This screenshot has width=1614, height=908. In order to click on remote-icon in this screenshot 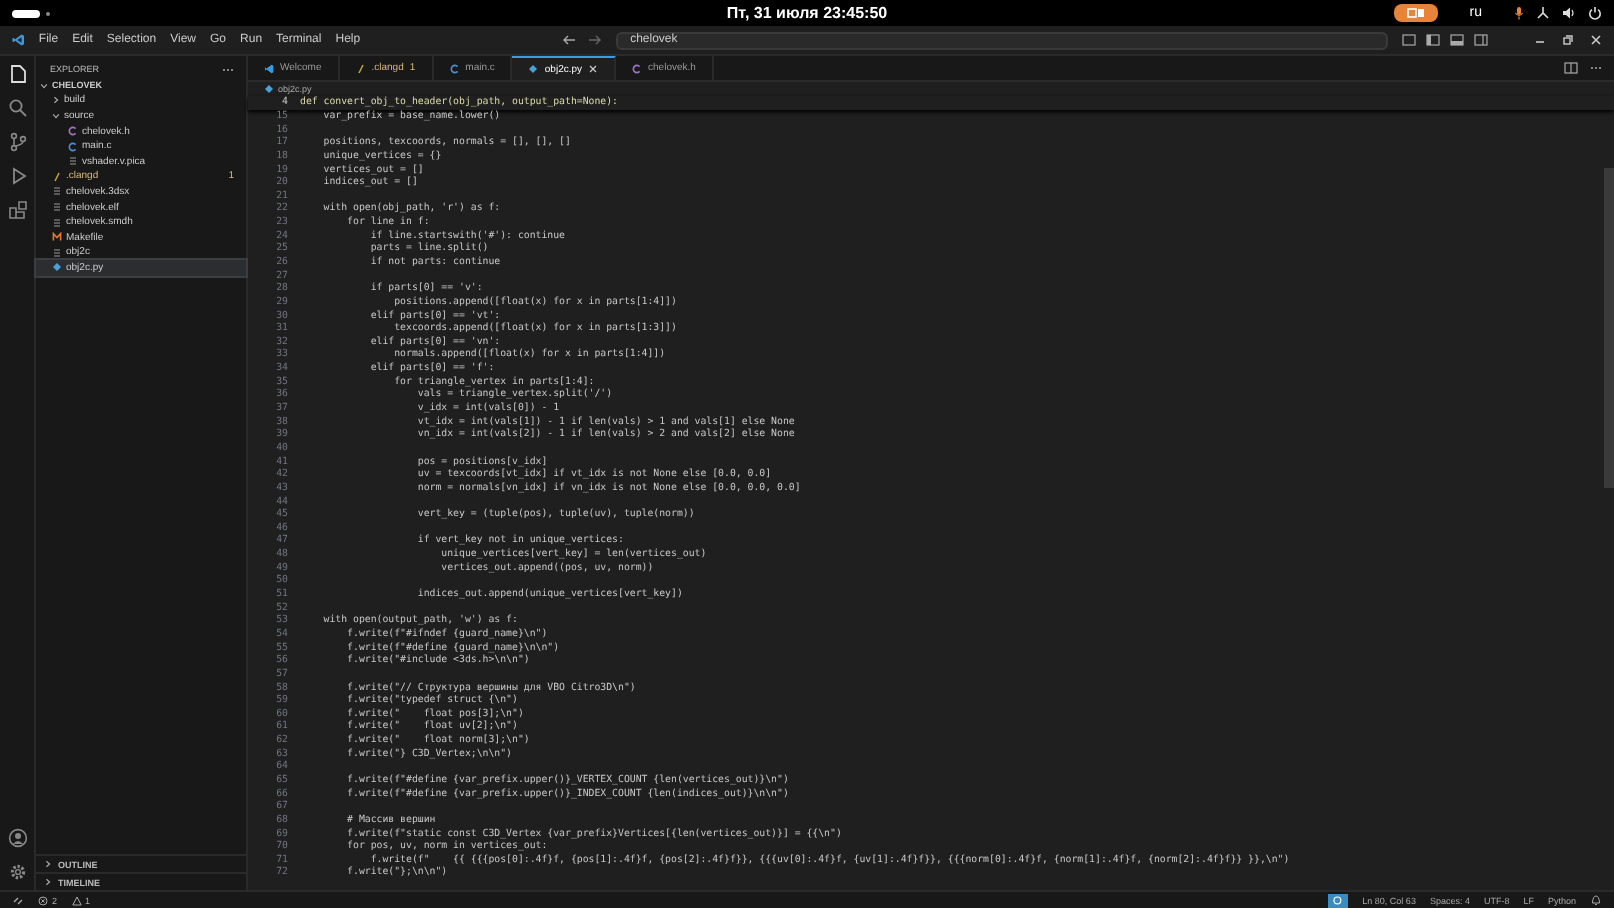, I will do `click(18, 900)`.